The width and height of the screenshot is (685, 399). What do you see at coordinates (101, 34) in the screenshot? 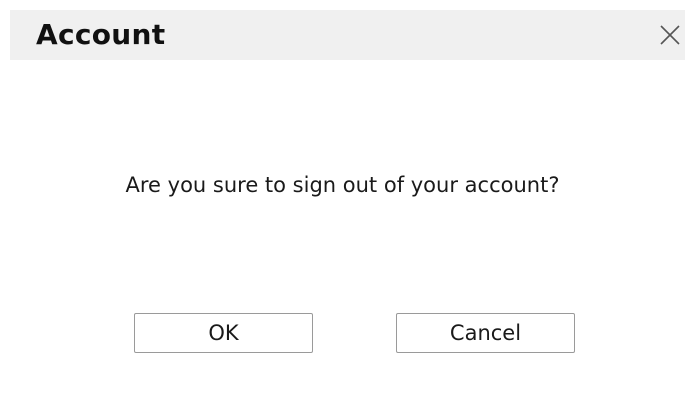
I see `dialog-title: Account` at bounding box center [101, 34].